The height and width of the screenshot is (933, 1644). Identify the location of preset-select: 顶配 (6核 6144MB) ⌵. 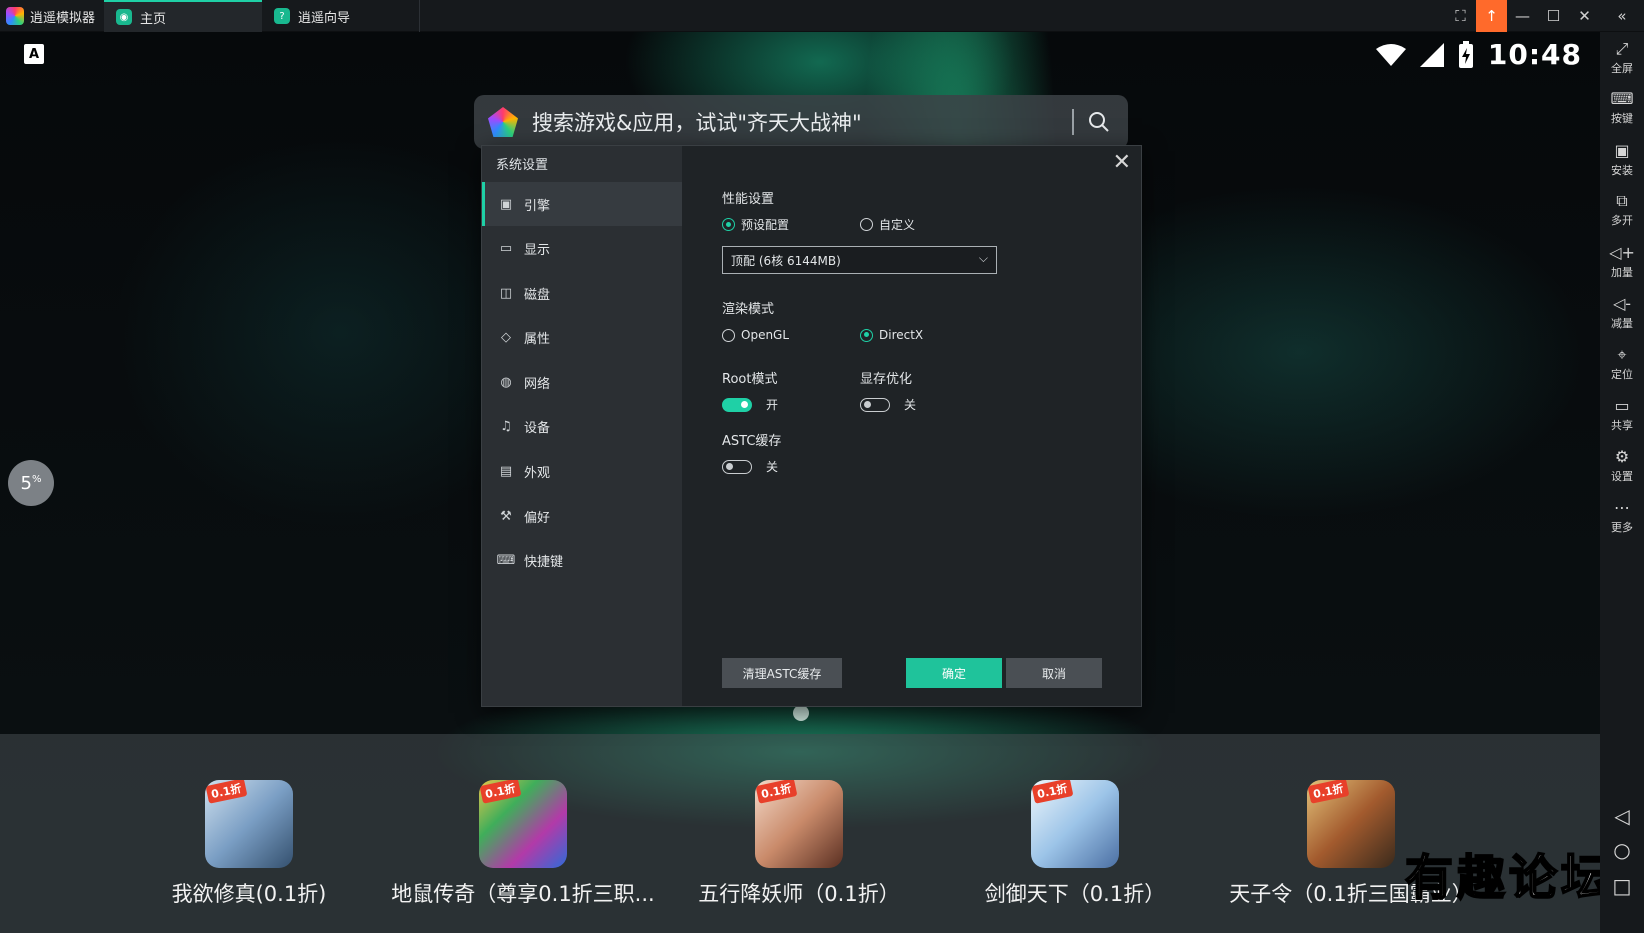
(859, 260).